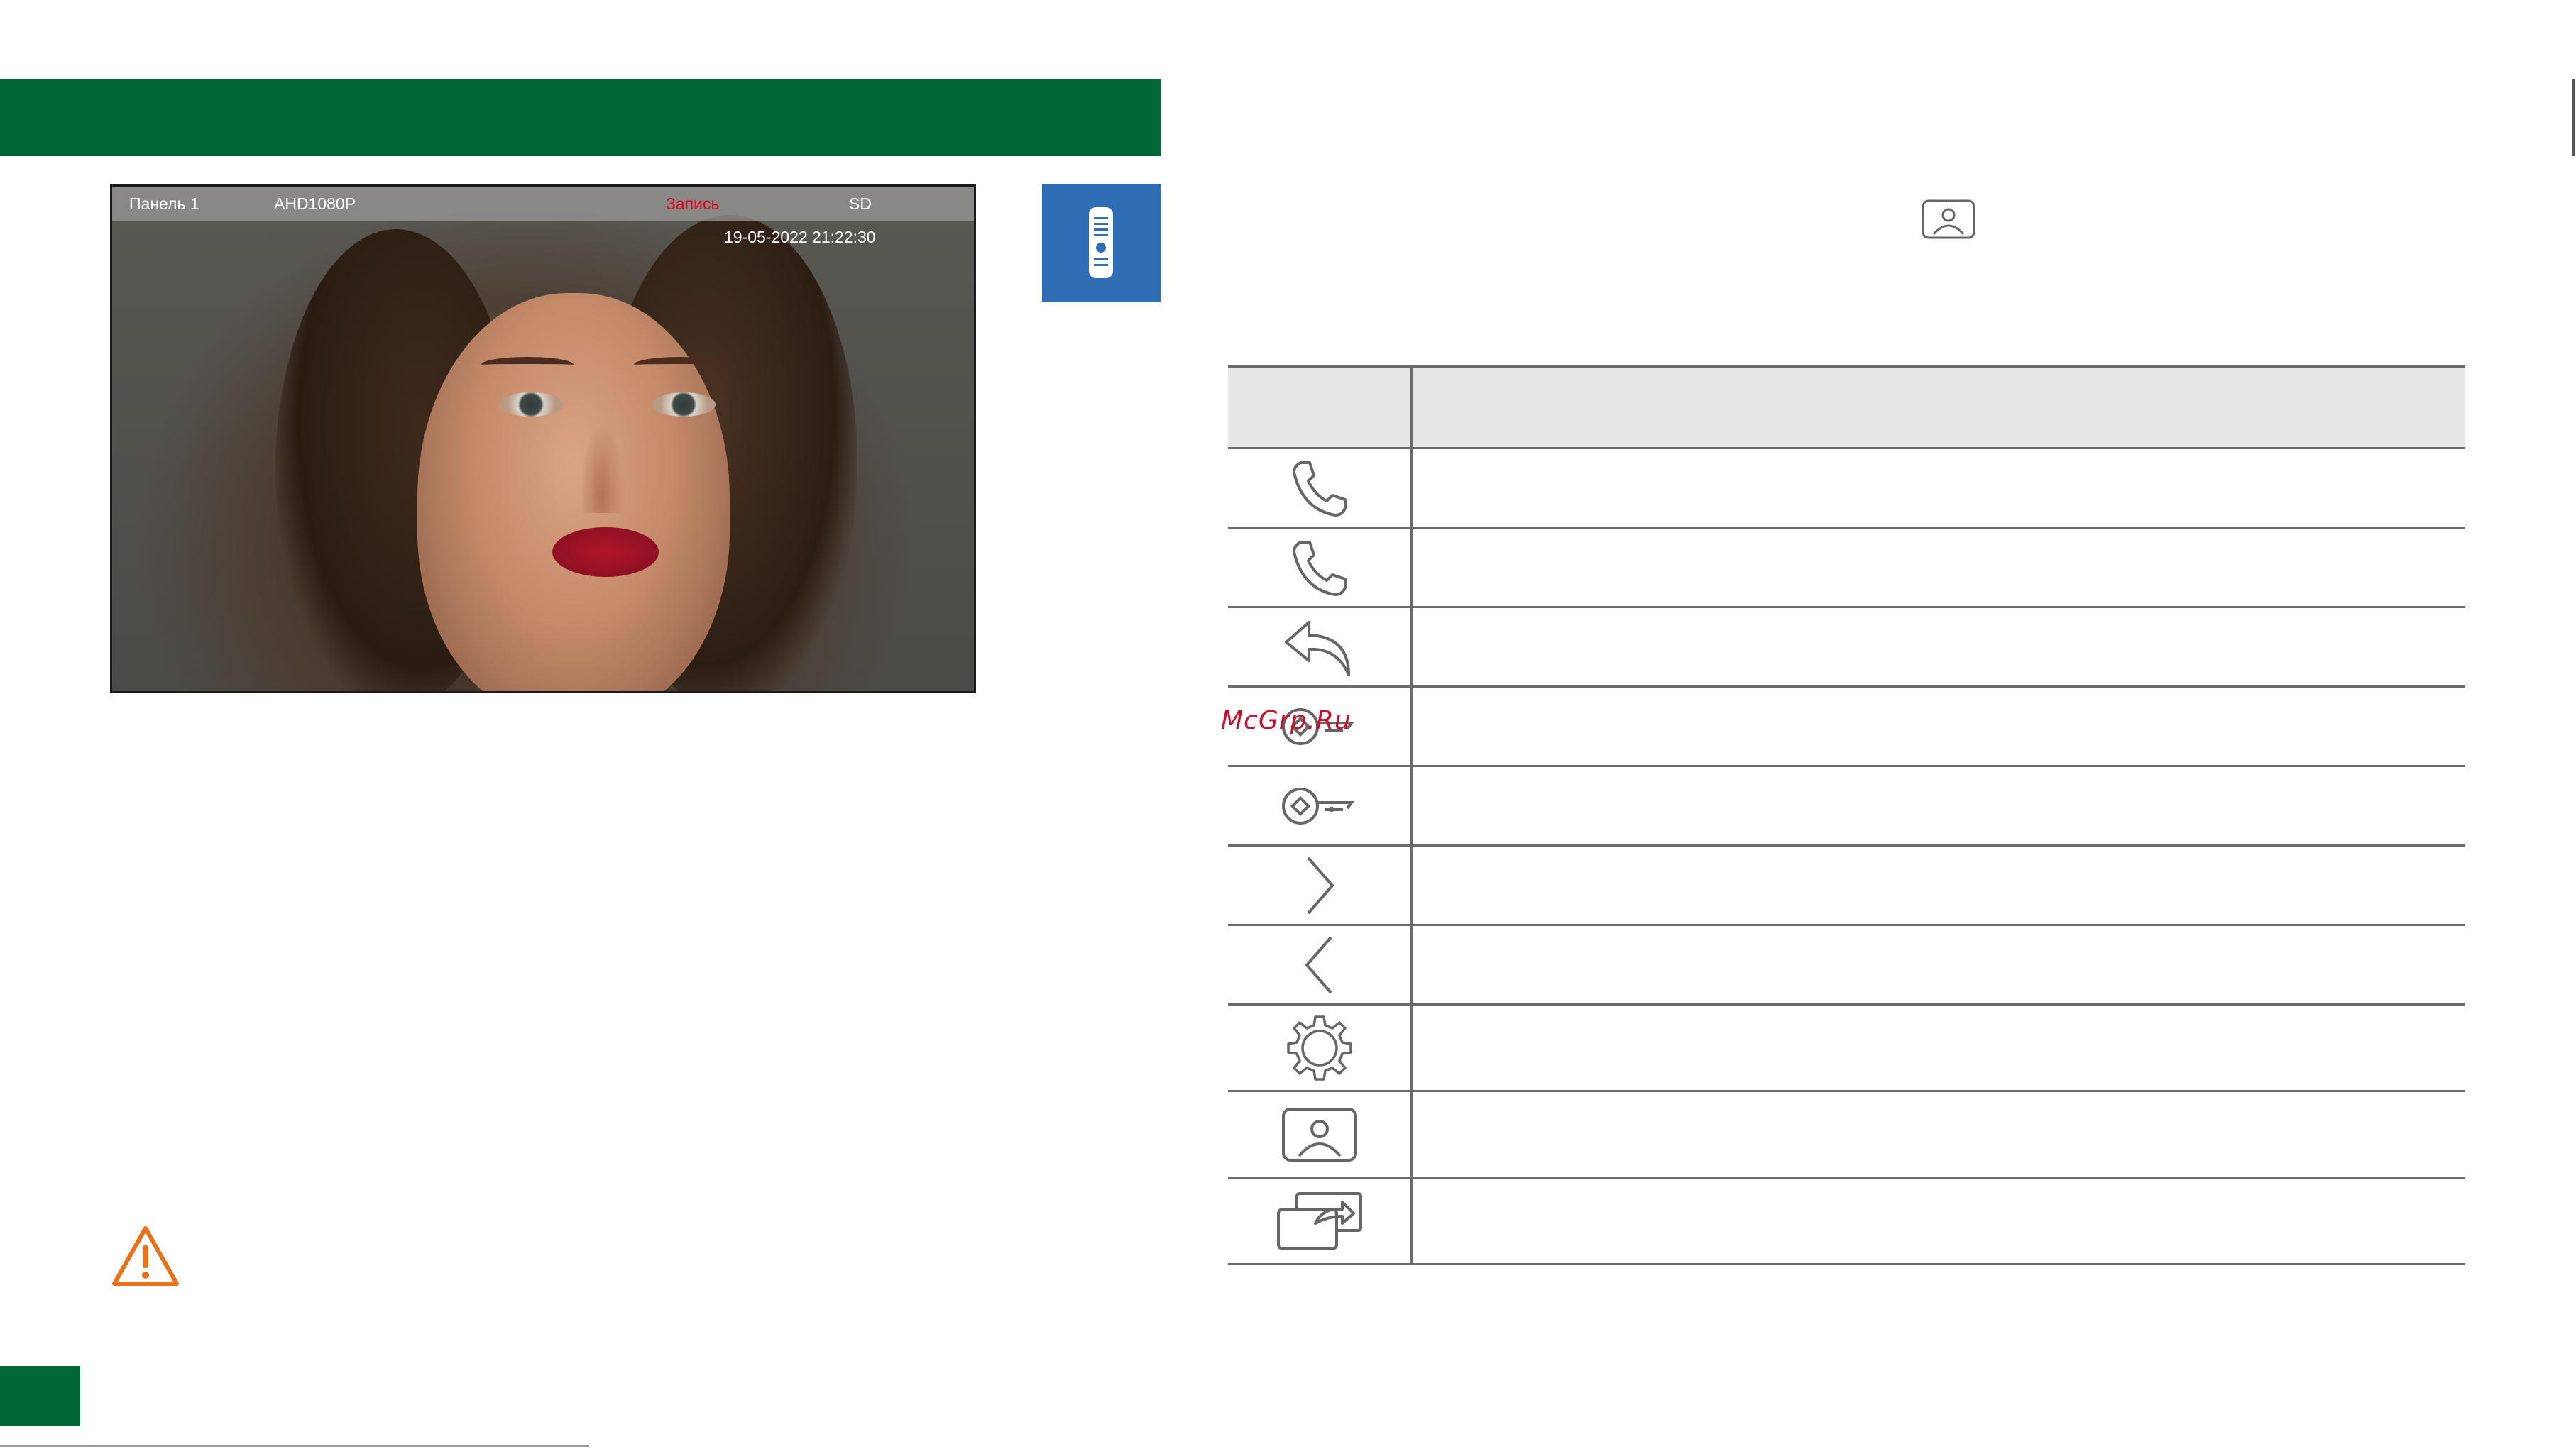 The width and height of the screenshot is (2576, 1449). What do you see at coordinates (1317, 648) in the screenshot?
I see `back-arrow-icon` at bounding box center [1317, 648].